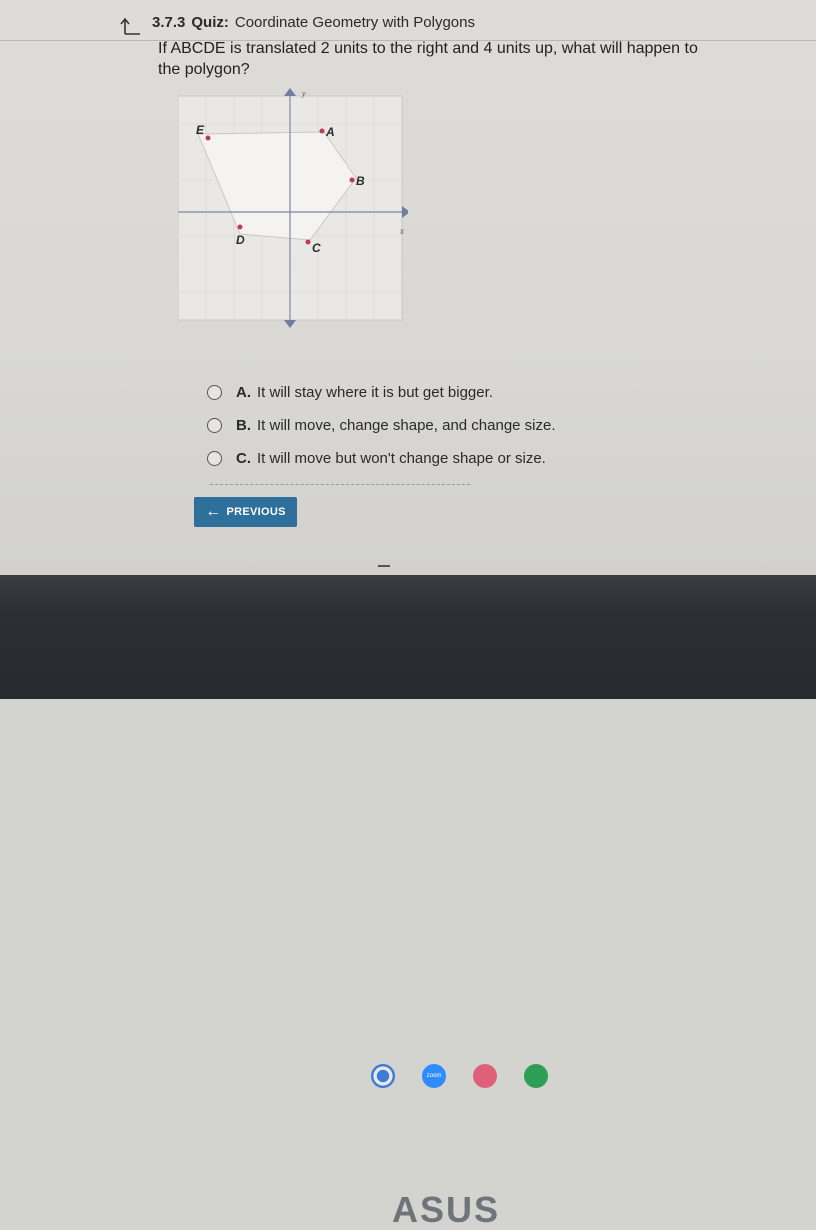  I want to click on radio-button-b, so click(214, 425).